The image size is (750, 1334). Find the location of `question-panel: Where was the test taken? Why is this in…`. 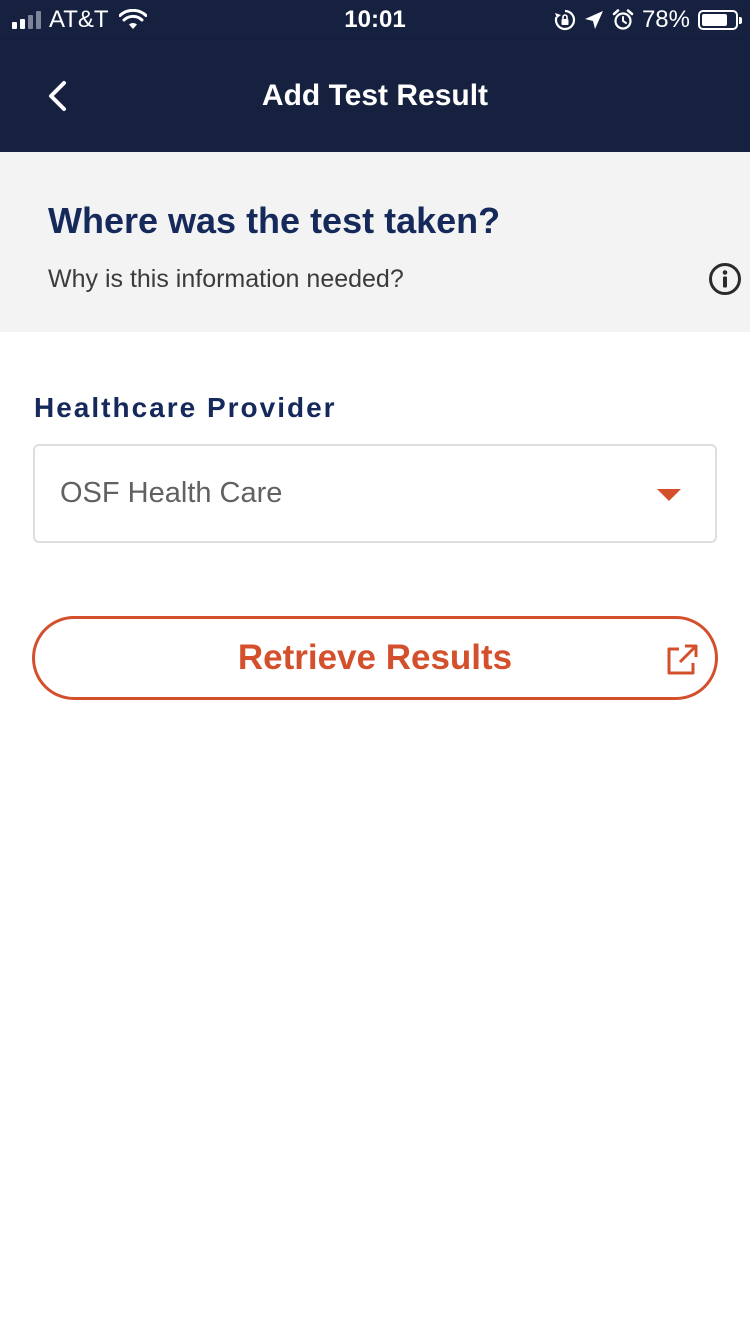

question-panel: Where was the test taken? Why is this in… is located at coordinates (375, 242).